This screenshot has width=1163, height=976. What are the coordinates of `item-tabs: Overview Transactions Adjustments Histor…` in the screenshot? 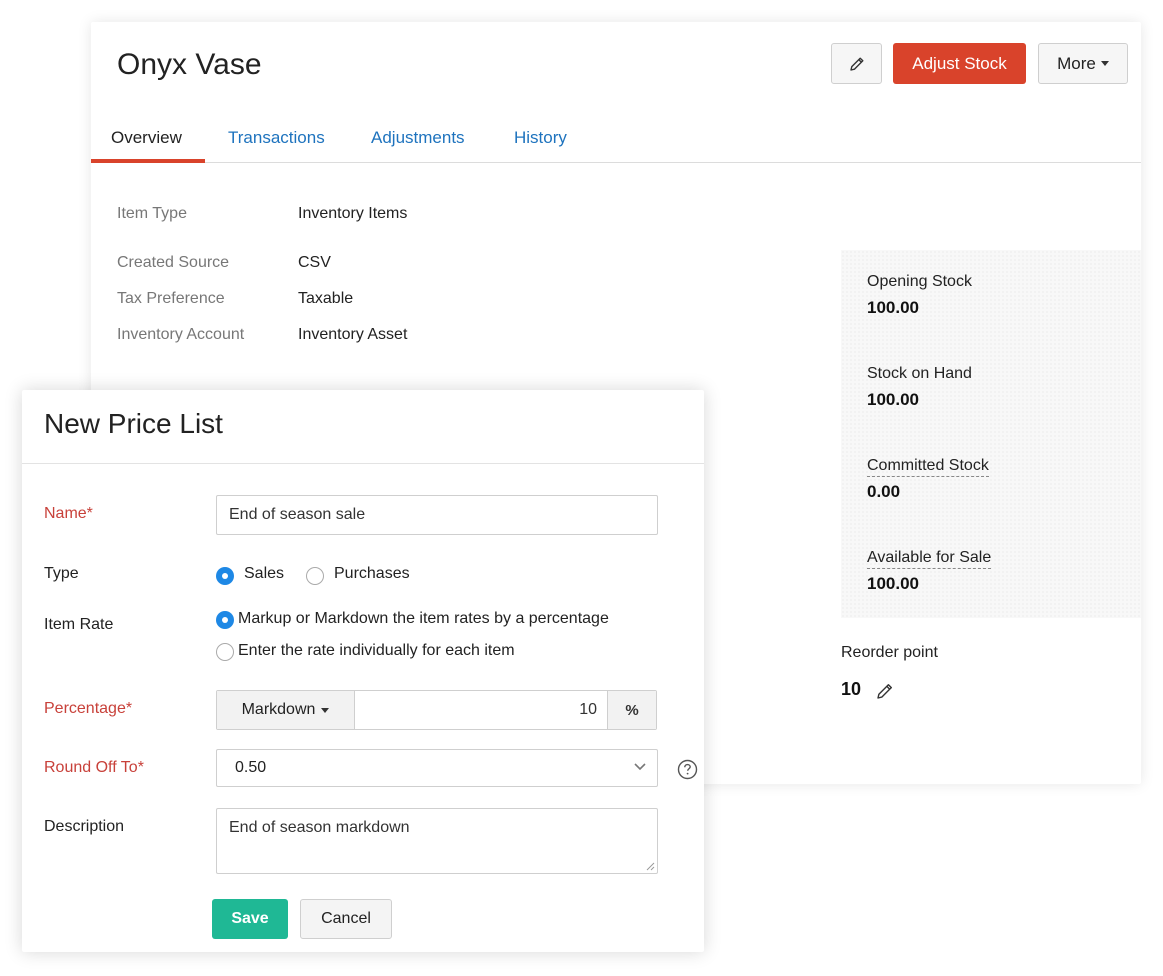 It's located at (616, 141).